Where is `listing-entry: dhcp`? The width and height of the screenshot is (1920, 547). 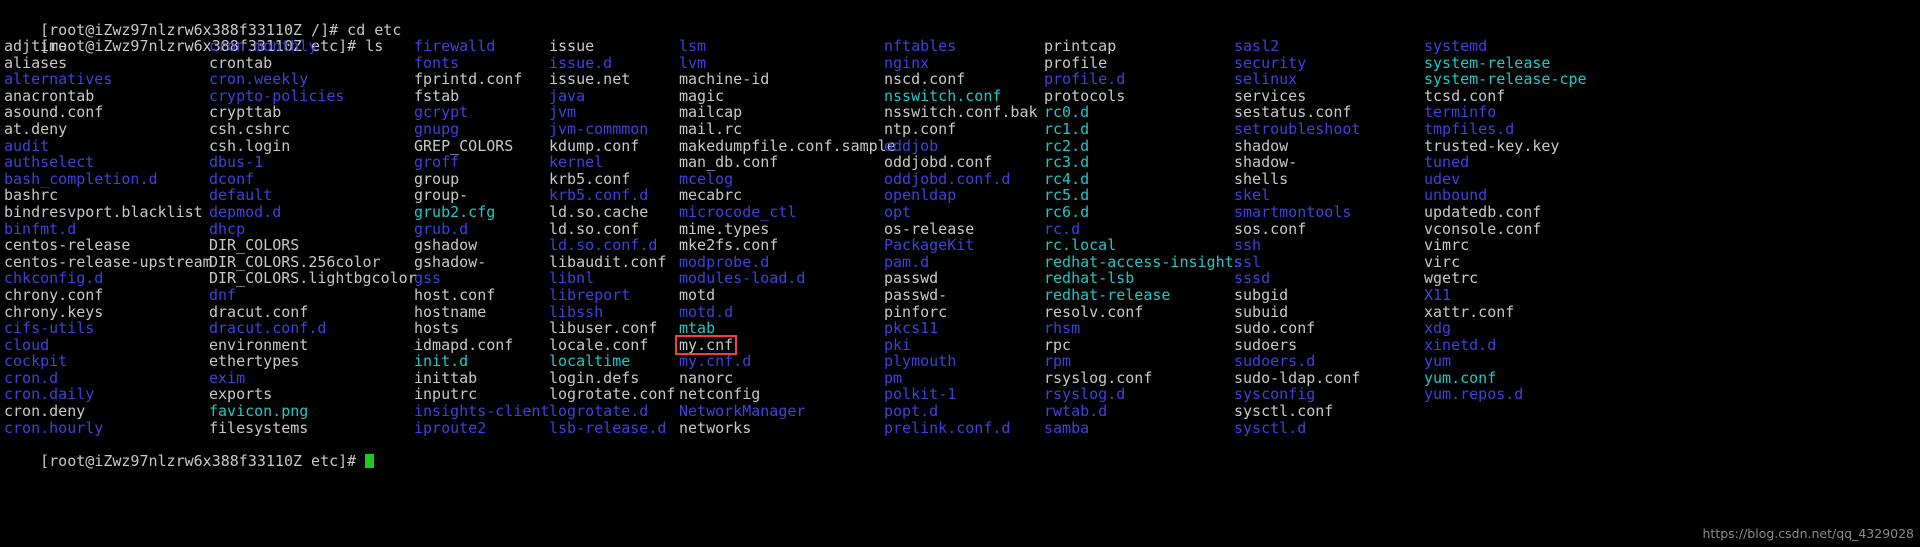
listing-entry: dhcp is located at coordinates (311, 229).